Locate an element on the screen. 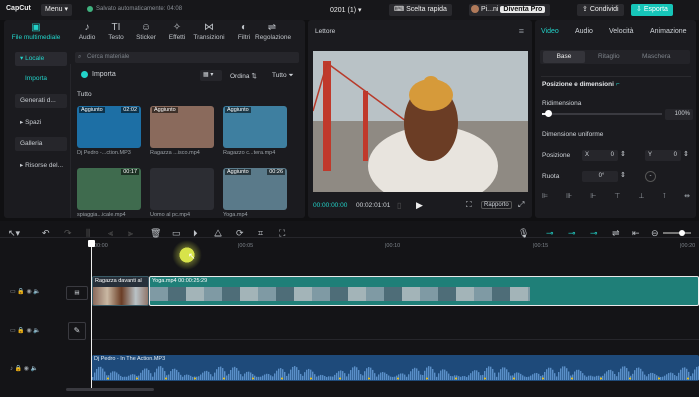  align-bottom-icon: ⊺ is located at coordinates (664, 196).